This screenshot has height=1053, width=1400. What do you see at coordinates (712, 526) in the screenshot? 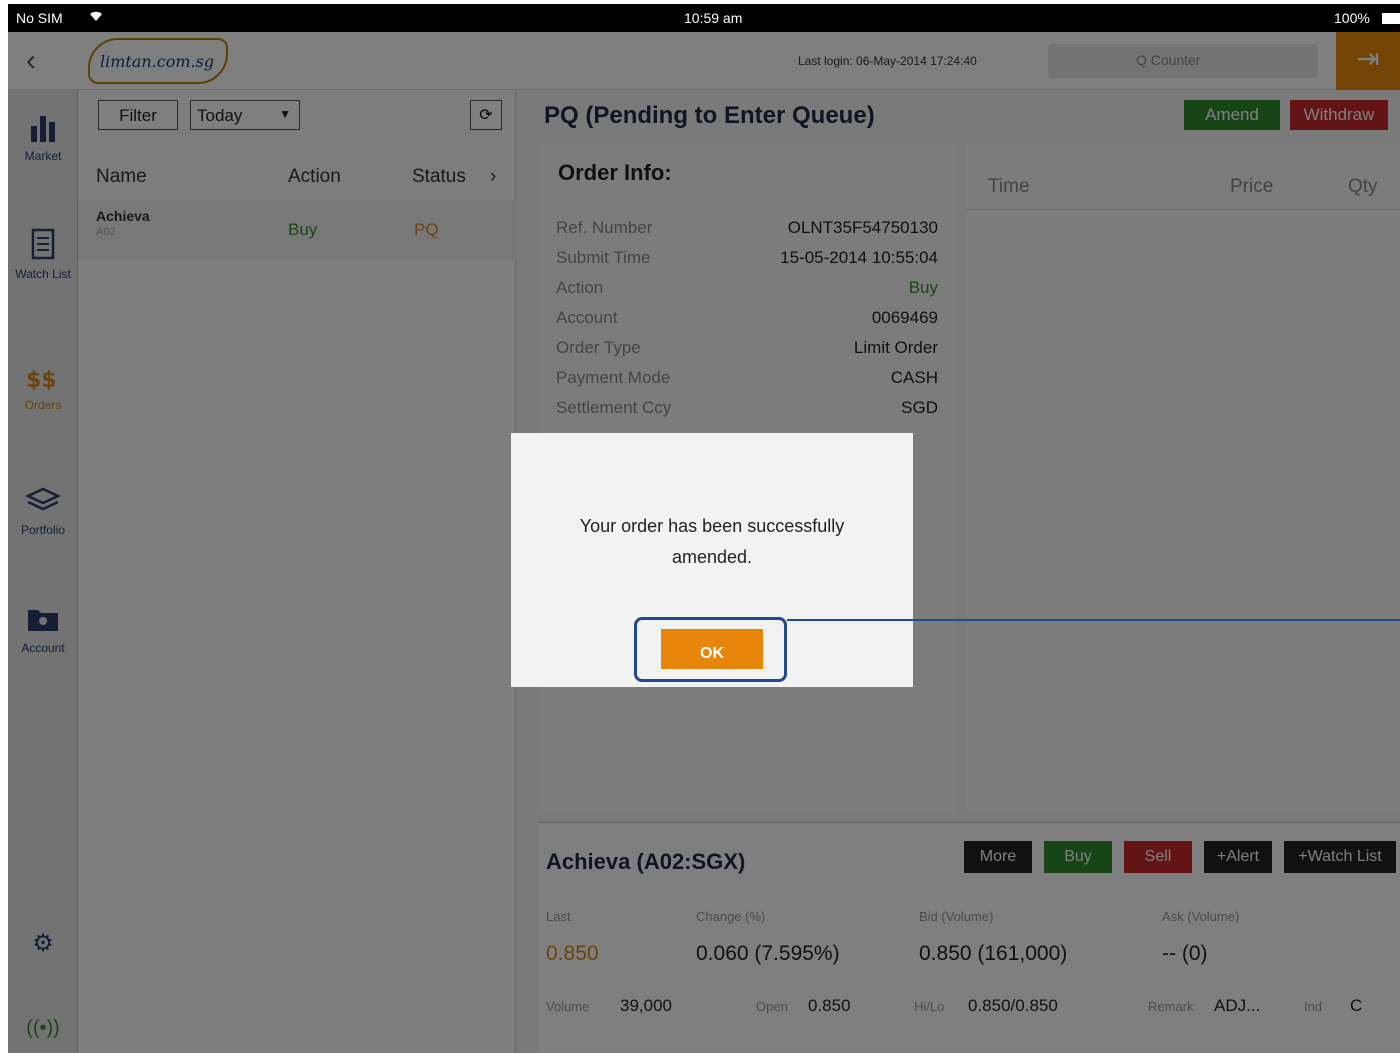
I see `dialog-message-line1: Your order has been successfully` at bounding box center [712, 526].